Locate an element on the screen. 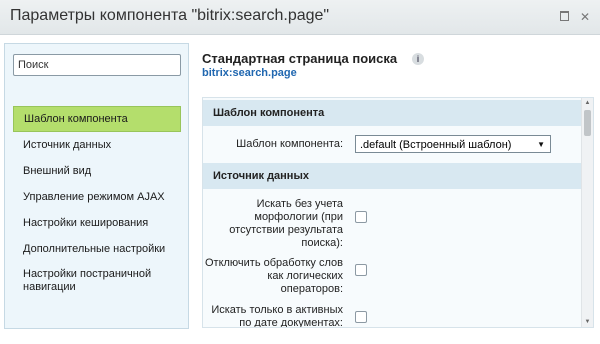 The height and width of the screenshot is (344, 600). no-morphology-checkbox is located at coordinates (361, 217).